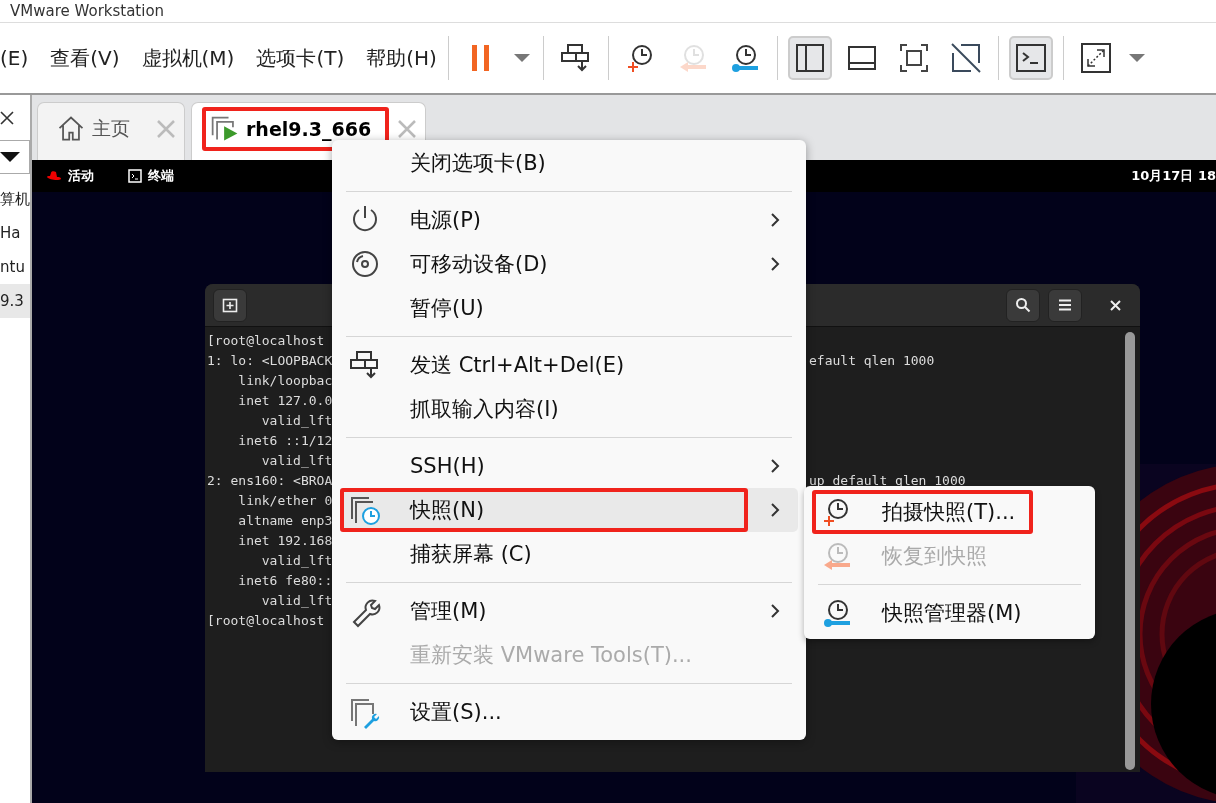  Describe the element at coordinates (888, 480) in the screenshot. I see `terminal-line: up default qlen 1000` at that location.